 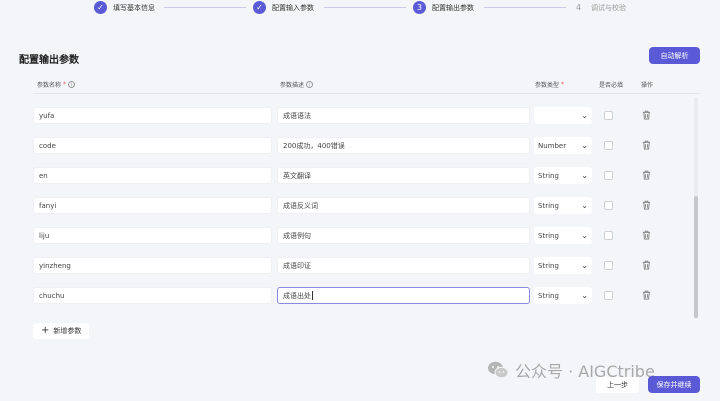 I want to click on step-3: 3 配置输出参数, so click(x=443, y=7).